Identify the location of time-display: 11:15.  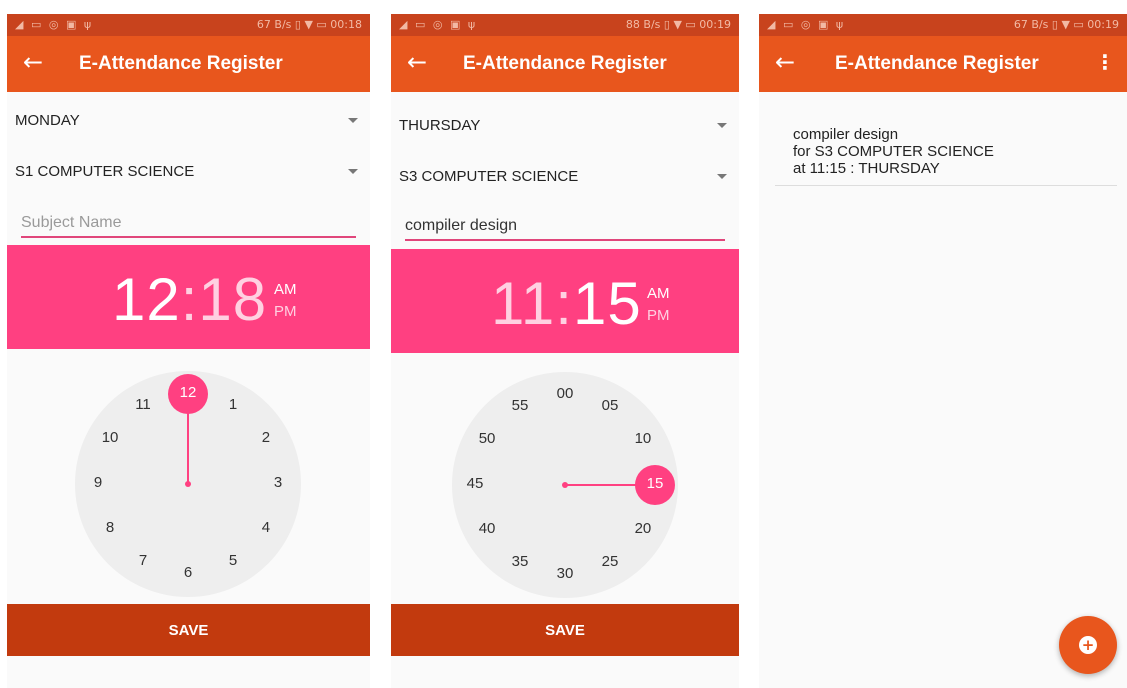
(566, 303).